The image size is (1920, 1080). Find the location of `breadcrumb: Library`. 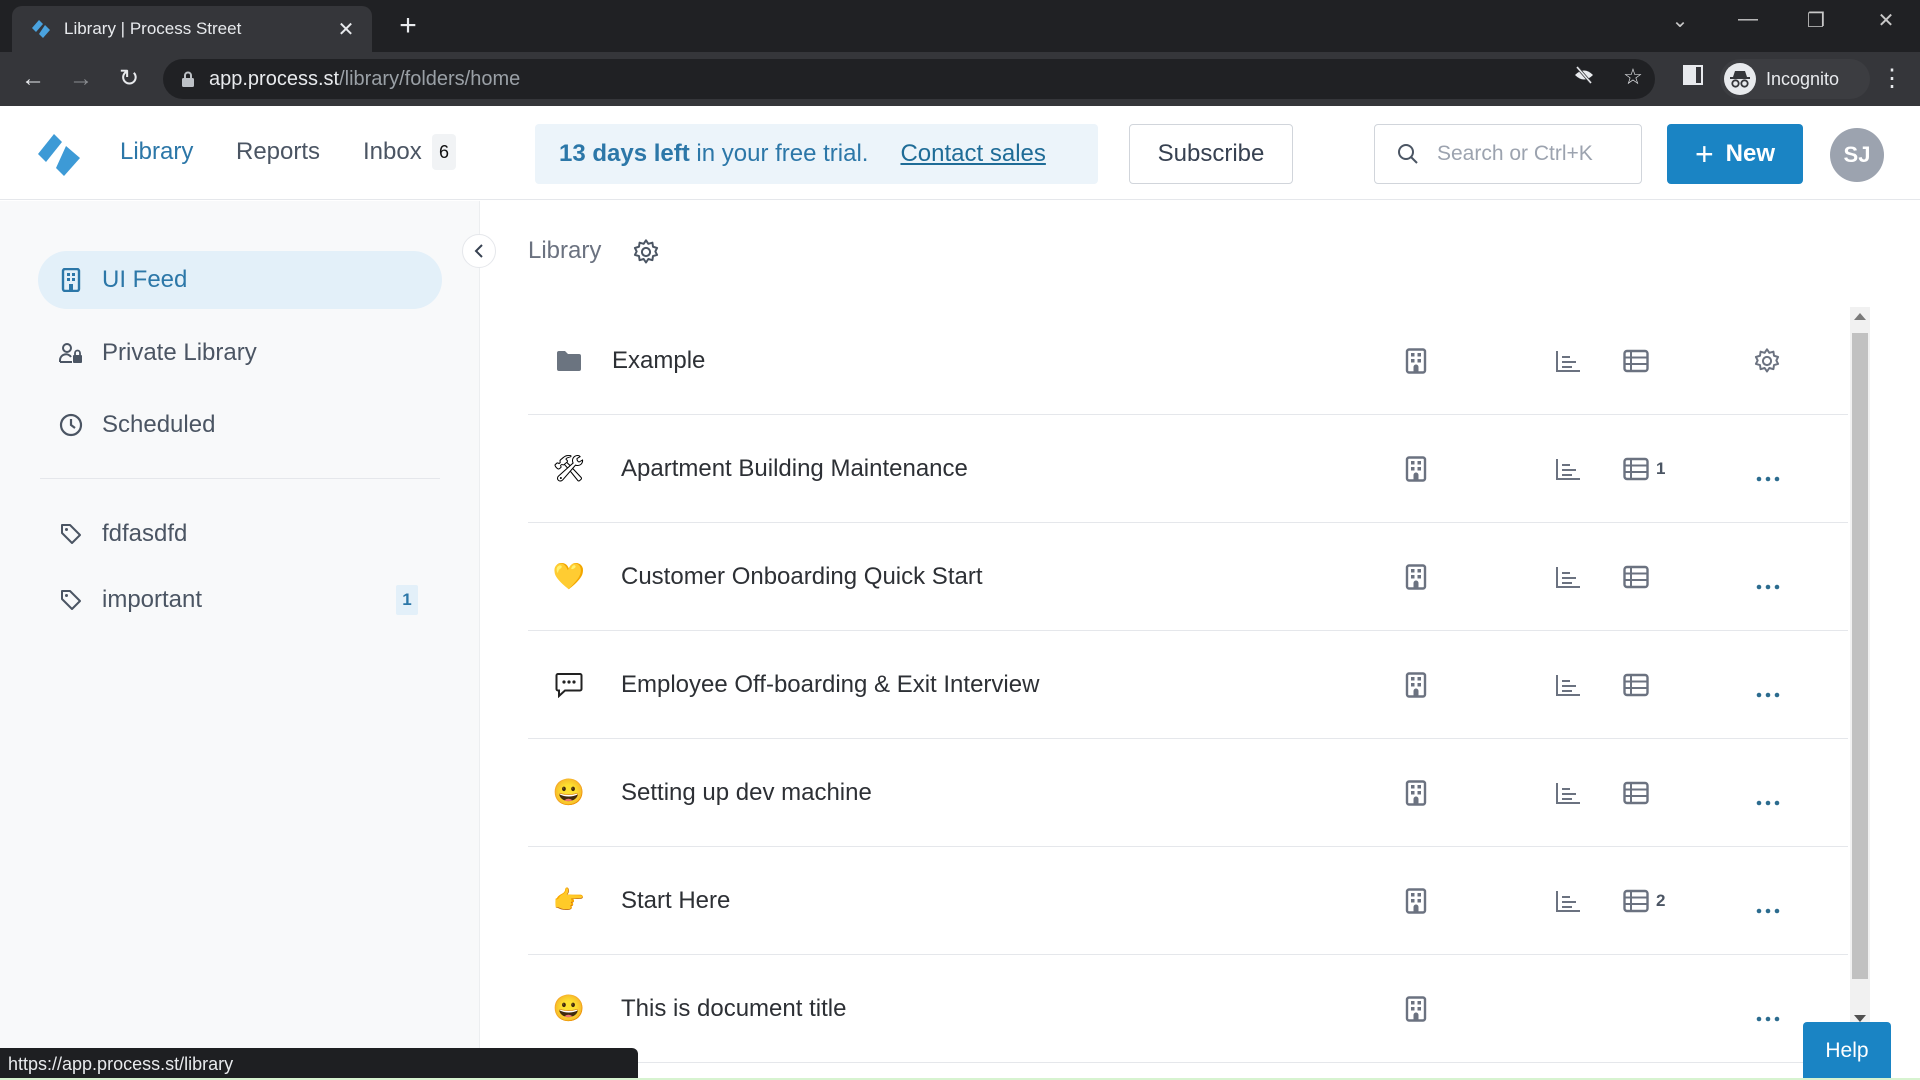

breadcrumb: Library is located at coordinates (564, 251).